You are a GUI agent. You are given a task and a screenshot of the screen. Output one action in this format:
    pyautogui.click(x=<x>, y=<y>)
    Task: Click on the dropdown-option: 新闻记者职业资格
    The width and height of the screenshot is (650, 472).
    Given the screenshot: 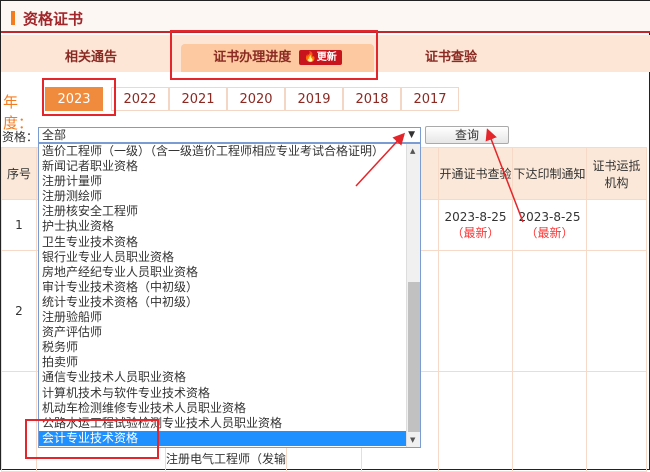 What is the action you would take?
    pyautogui.click(x=229, y=166)
    